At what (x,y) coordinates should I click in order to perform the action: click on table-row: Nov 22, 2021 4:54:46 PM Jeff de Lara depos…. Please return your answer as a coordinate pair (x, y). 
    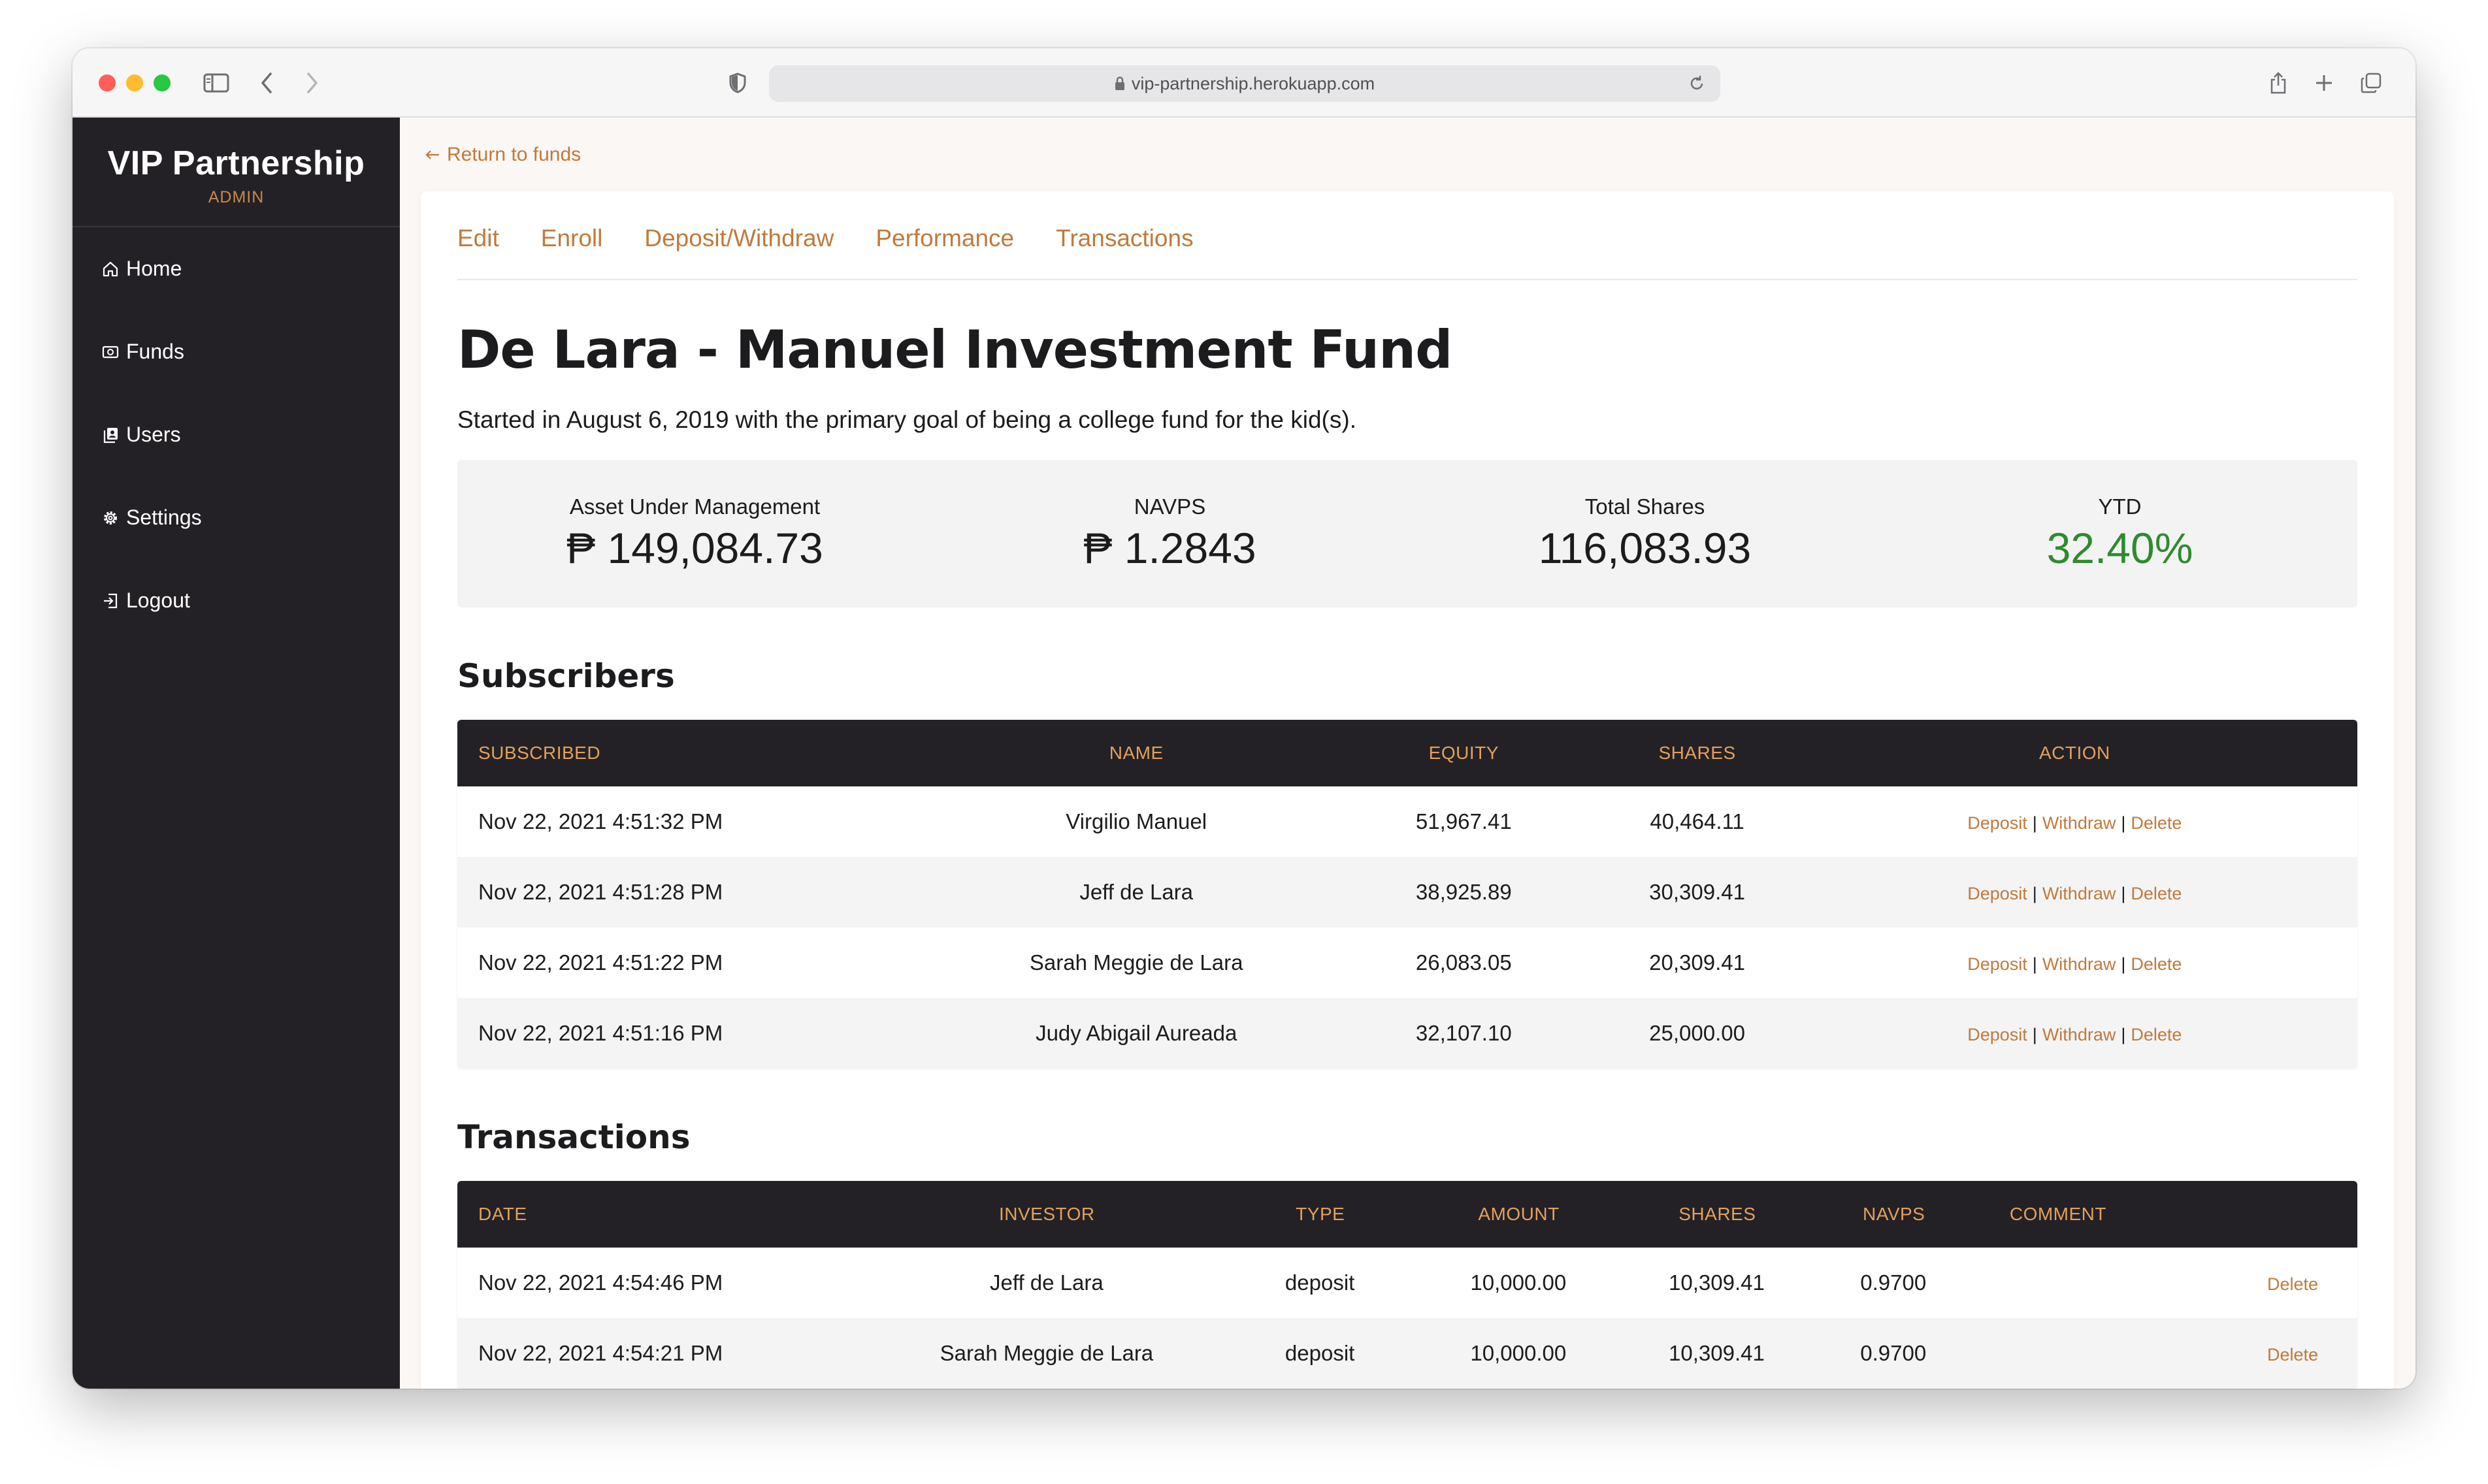
    Looking at the image, I should click on (1407, 1283).